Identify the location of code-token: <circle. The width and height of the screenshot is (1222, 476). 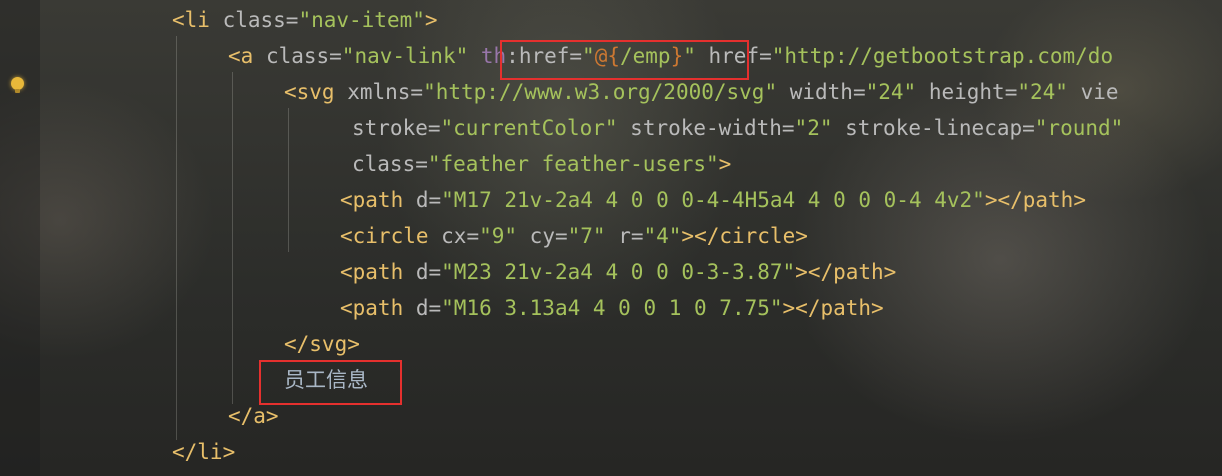
(391, 236).